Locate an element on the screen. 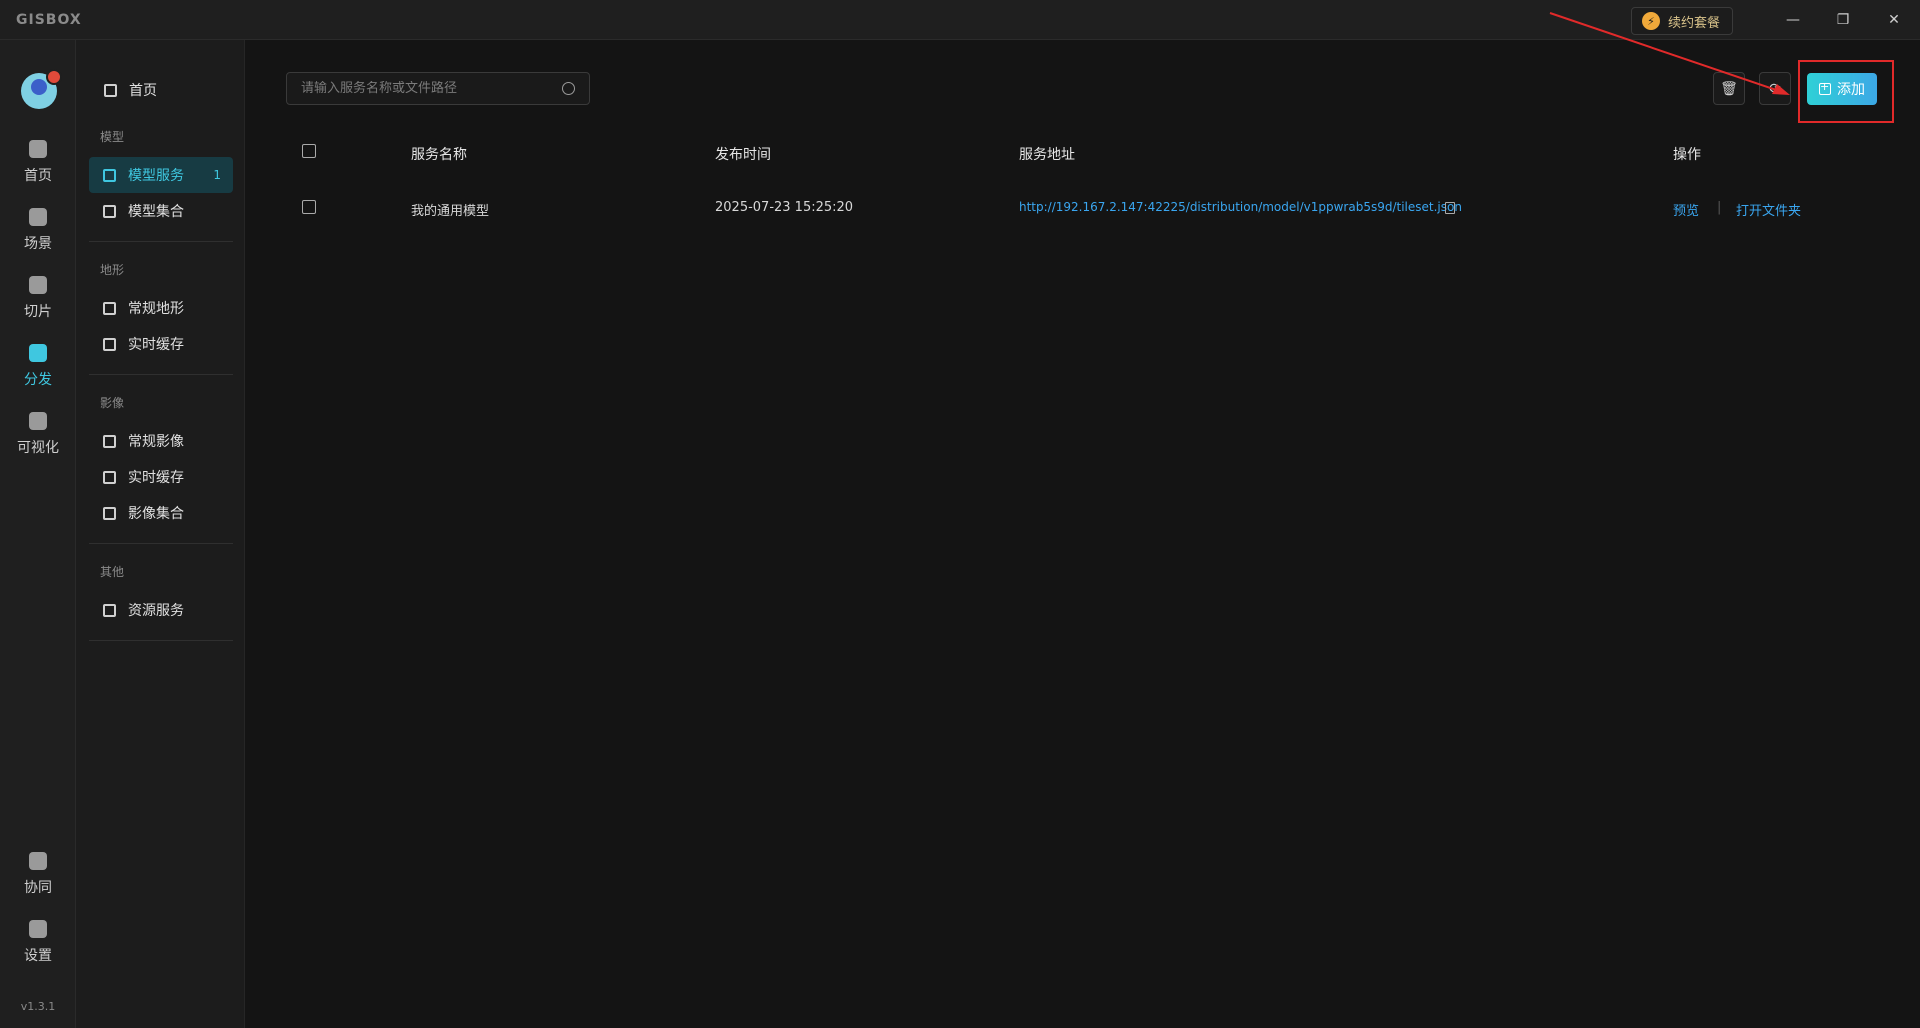  row-checkbox is located at coordinates (309, 207).